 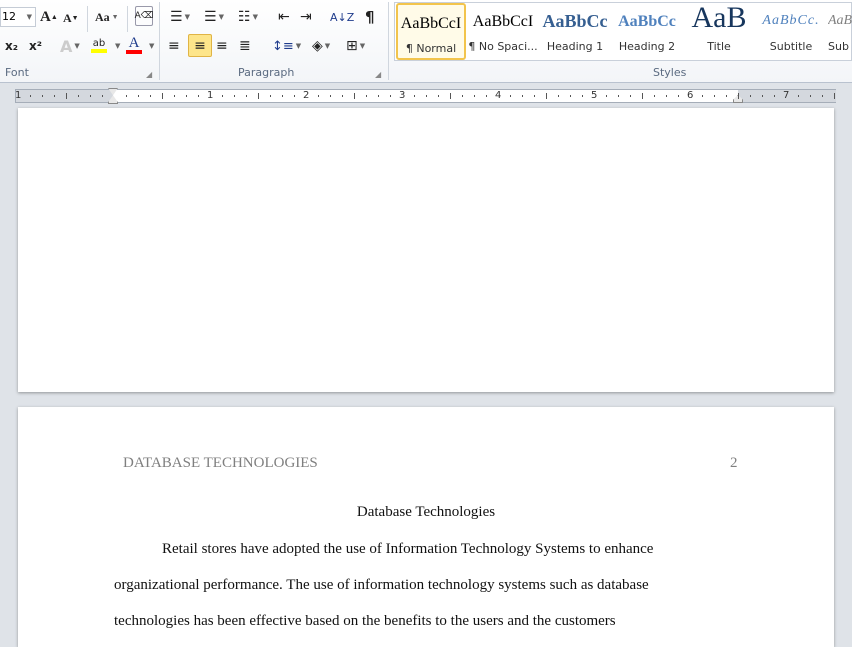 What do you see at coordinates (670, 72) in the screenshot?
I see `styles-group-label: Styles` at bounding box center [670, 72].